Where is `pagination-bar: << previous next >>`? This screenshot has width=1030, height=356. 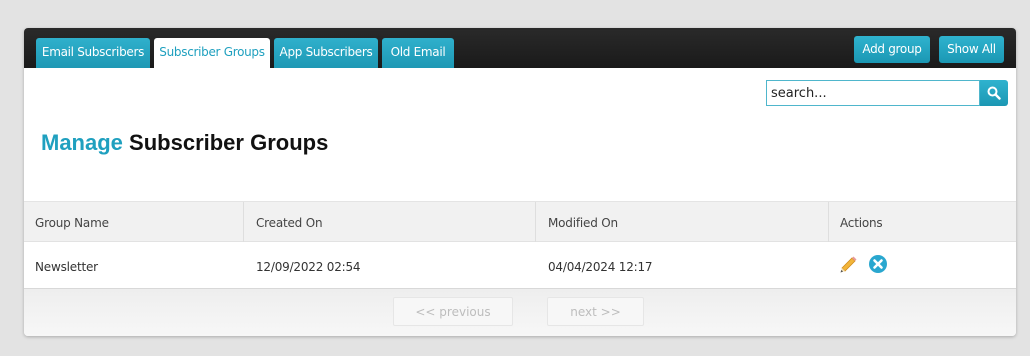
pagination-bar: << previous next >> is located at coordinates (520, 312).